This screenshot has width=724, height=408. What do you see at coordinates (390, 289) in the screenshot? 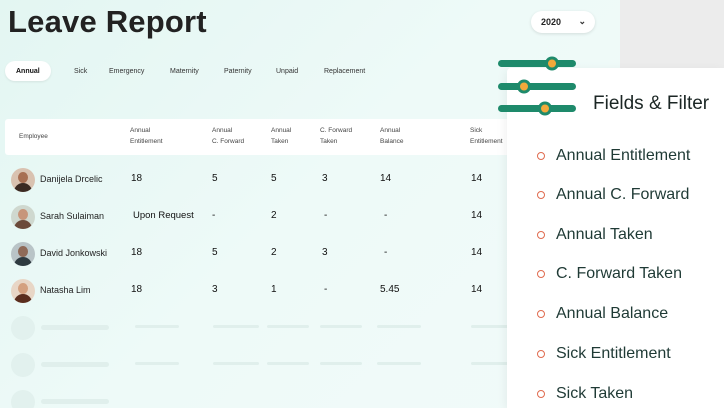
I see `cell-annual-balance: 5.45` at bounding box center [390, 289].